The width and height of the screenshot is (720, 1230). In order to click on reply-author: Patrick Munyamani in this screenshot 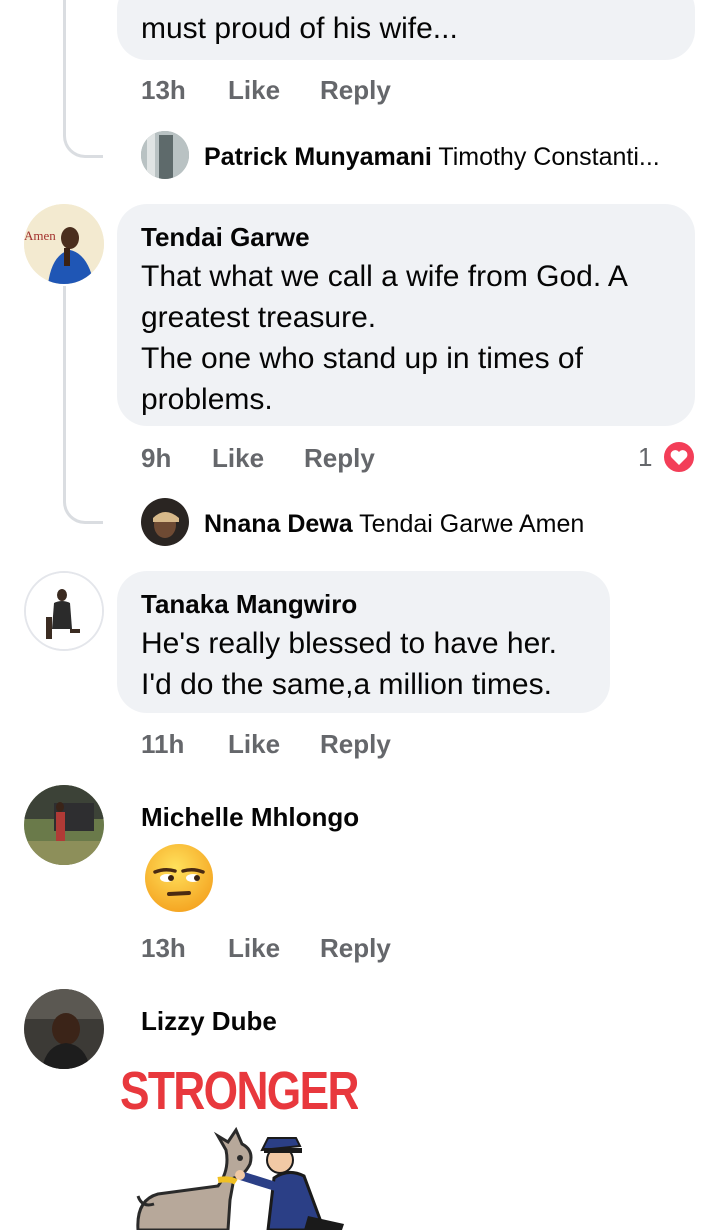, I will do `click(318, 157)`.